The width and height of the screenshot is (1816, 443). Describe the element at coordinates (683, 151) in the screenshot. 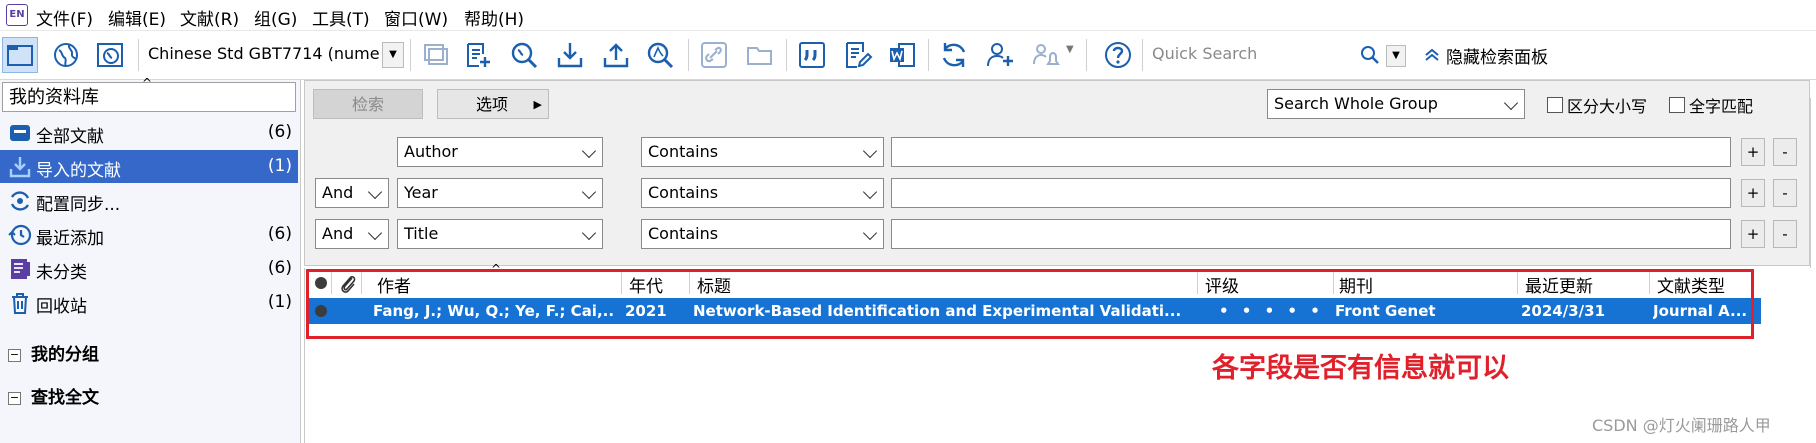

I see `search-operator-value: Contains` at that location.